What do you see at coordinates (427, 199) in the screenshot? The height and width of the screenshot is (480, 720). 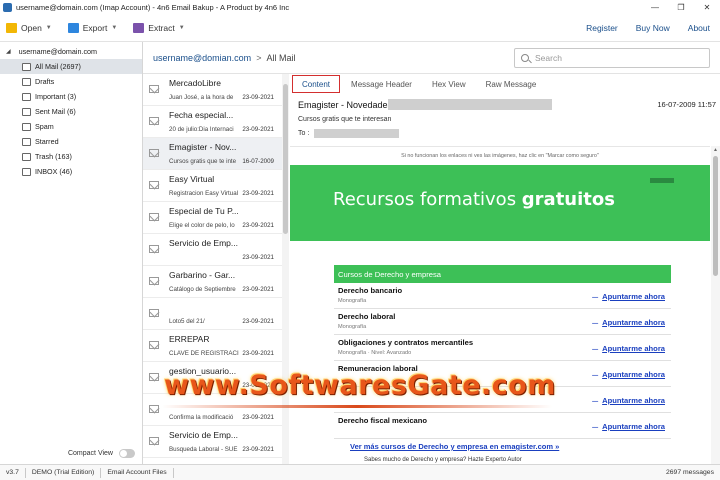 I see `hero-title-normal: Recursos formativos` at bounding box center [427, 199].